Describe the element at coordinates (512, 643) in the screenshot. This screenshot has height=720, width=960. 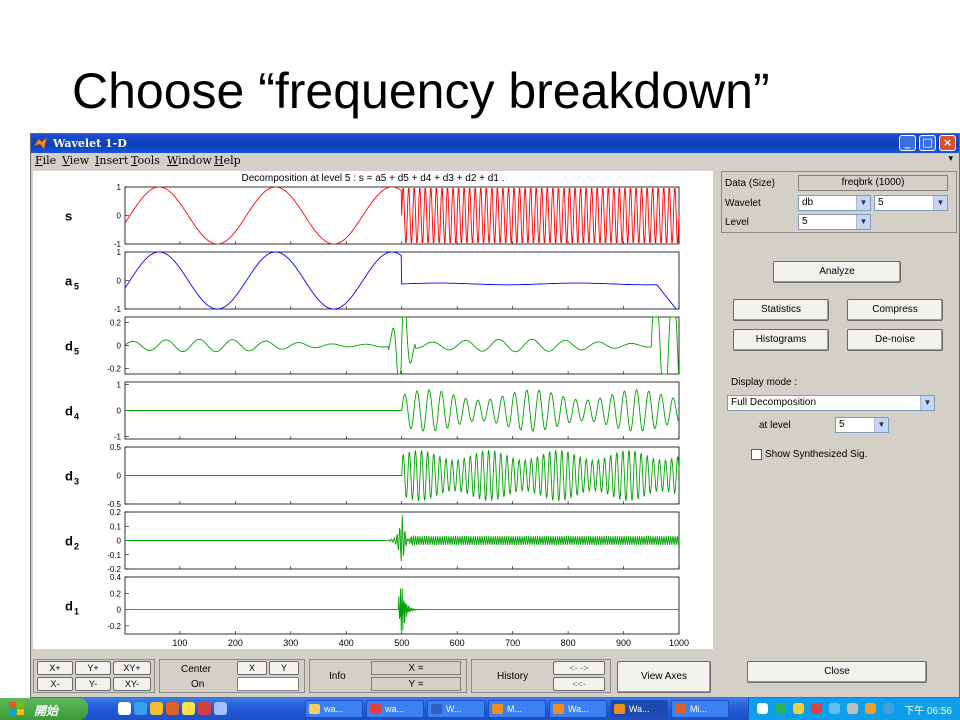
I see `x-tick-label: 700` at that location.